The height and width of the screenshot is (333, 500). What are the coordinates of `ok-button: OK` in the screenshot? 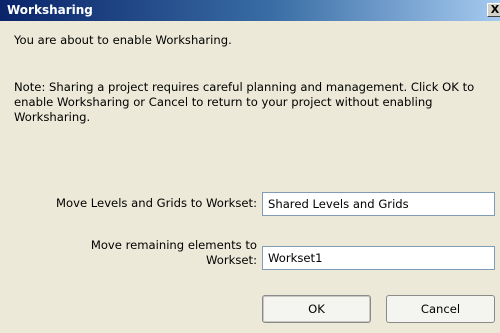 It's located at (316, 309).